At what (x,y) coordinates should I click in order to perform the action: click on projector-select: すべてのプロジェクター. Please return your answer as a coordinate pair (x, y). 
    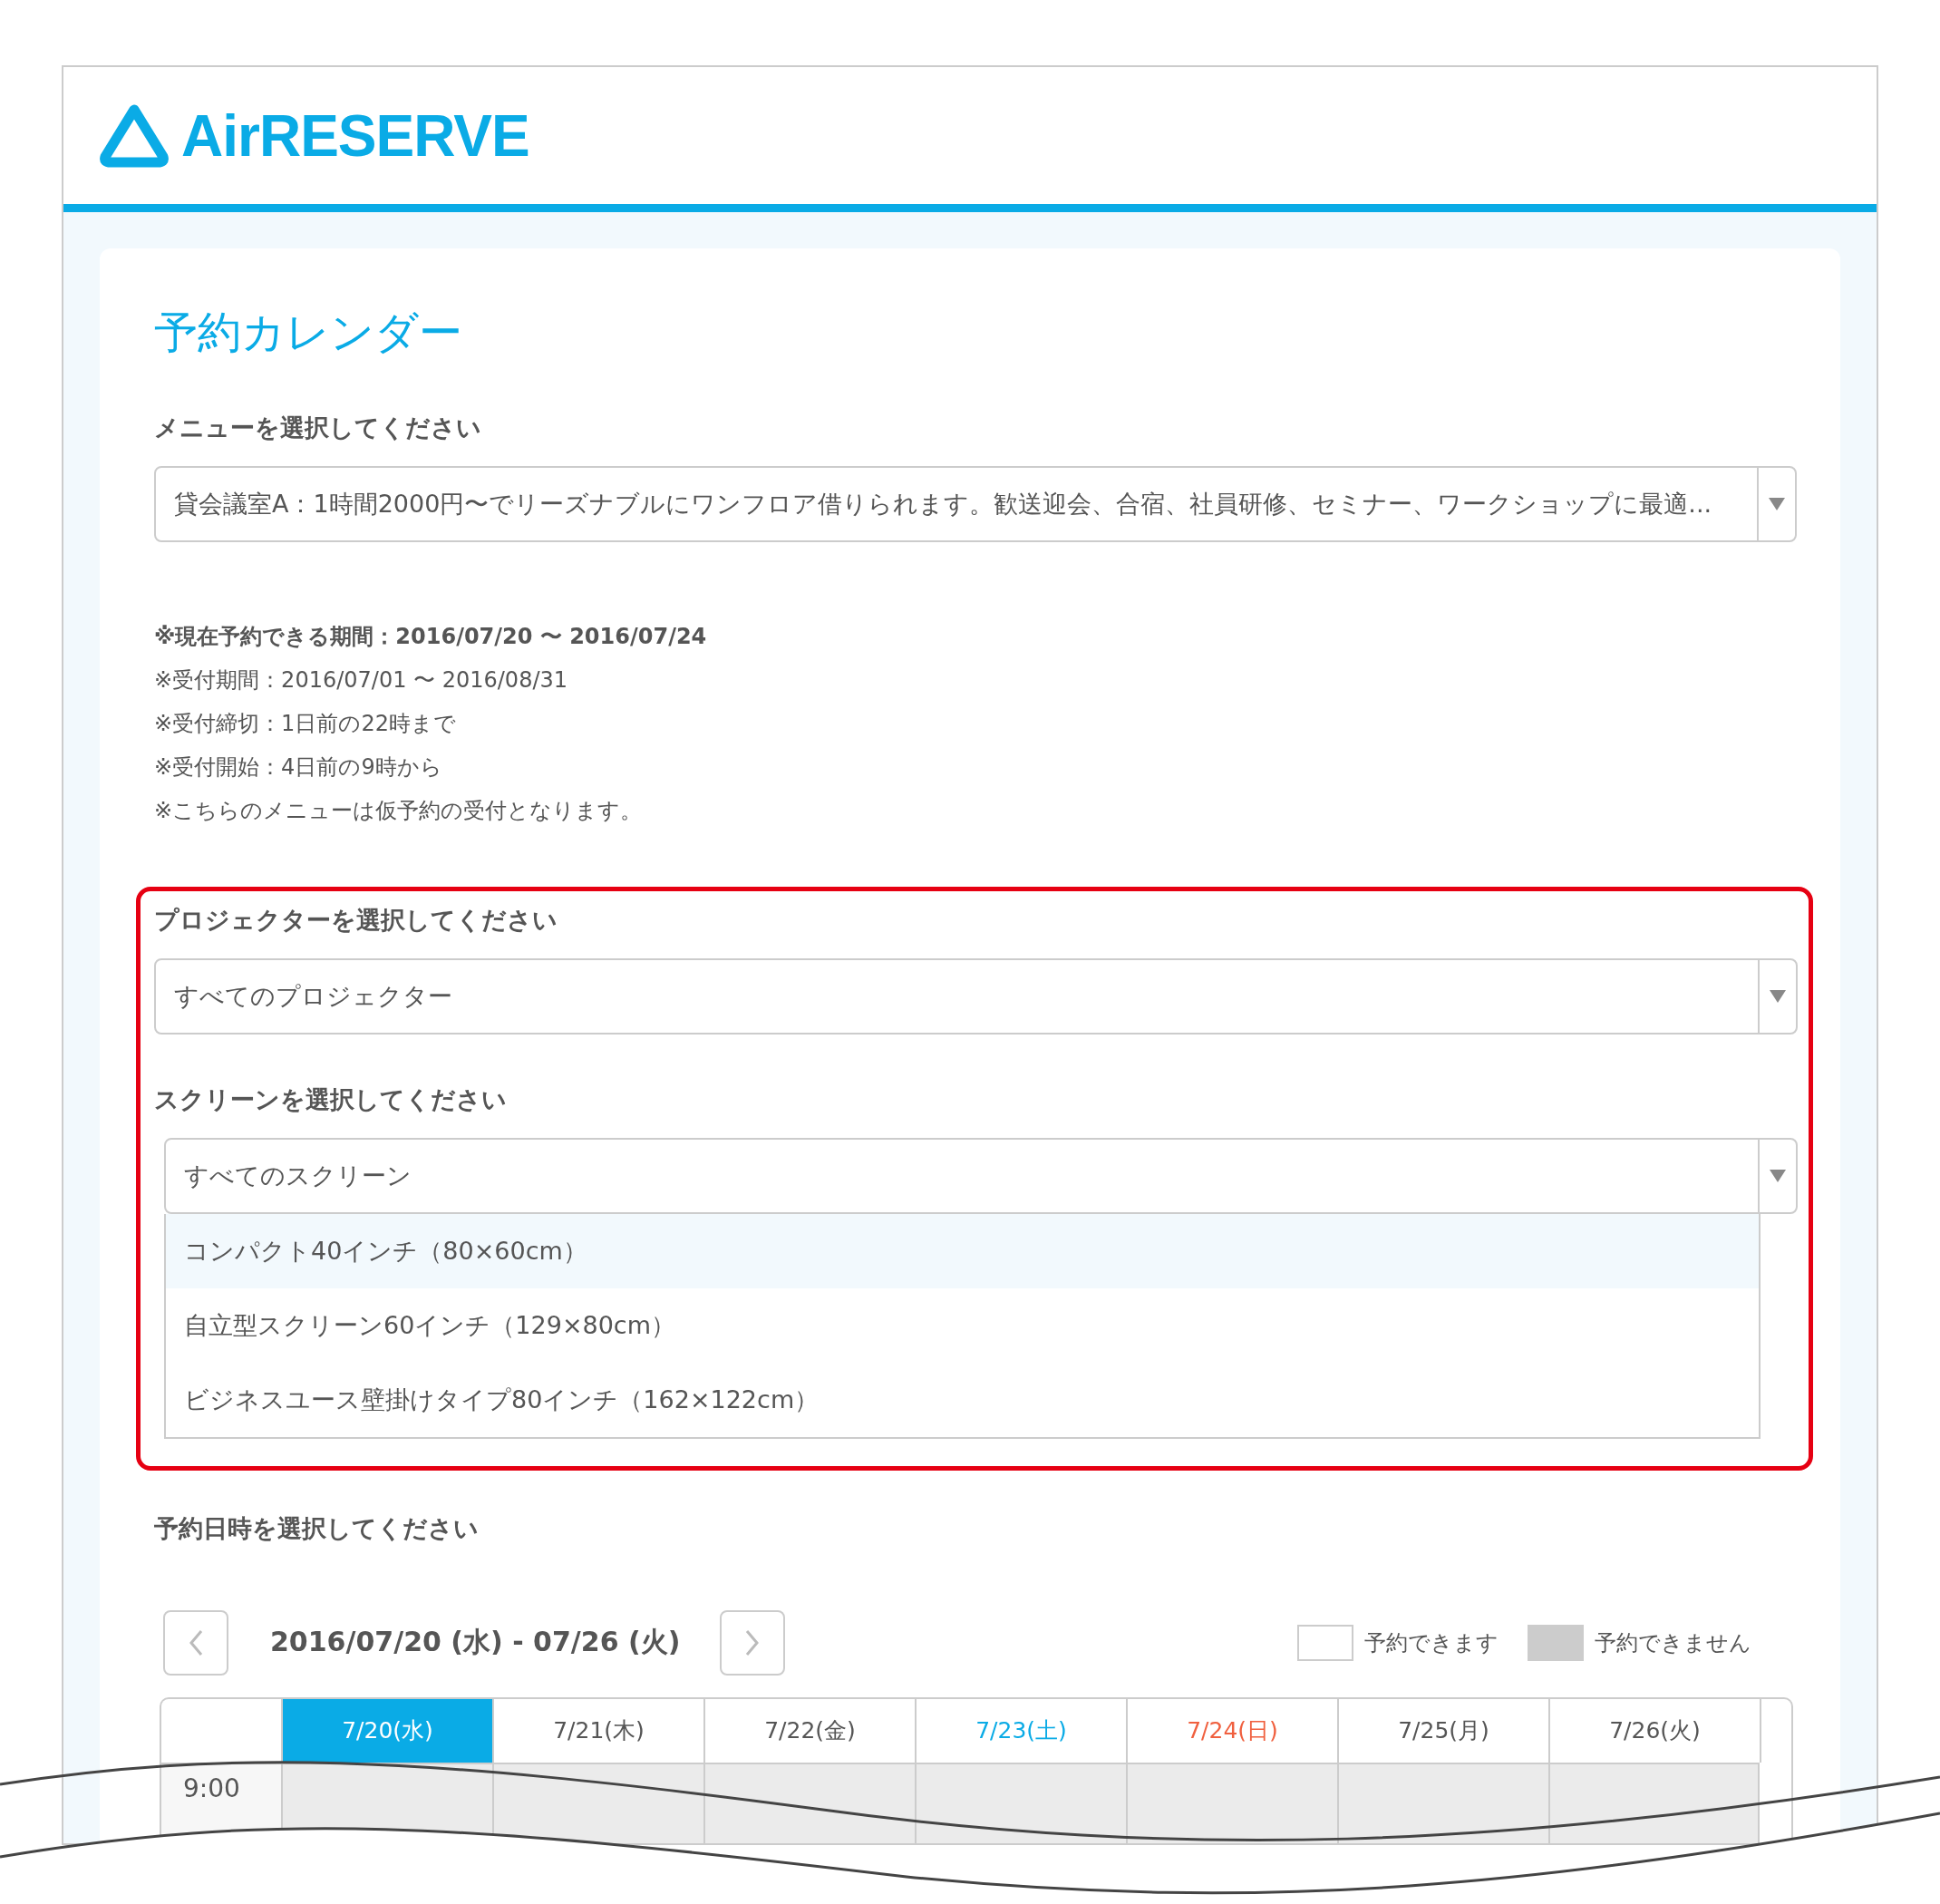
    Looking at the image, I should click on (976, 996).